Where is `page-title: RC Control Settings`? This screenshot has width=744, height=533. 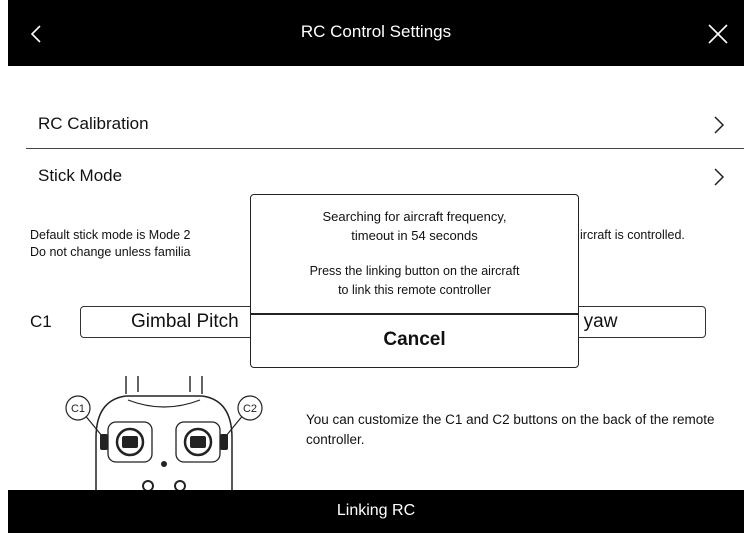
page-title: RC Control Settings is located at coordinates (376, 31).